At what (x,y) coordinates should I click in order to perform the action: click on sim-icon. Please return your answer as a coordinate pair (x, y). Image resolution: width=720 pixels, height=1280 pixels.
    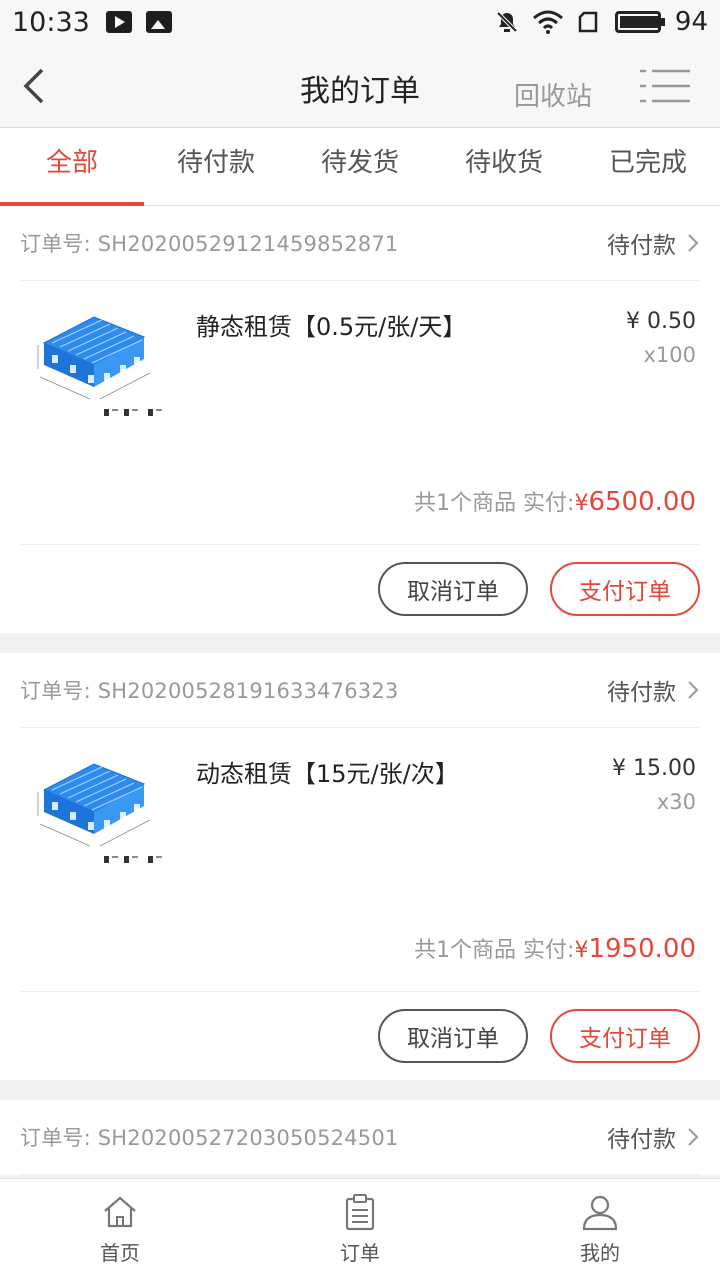
    Looking at the image, I should click on (589, 22).